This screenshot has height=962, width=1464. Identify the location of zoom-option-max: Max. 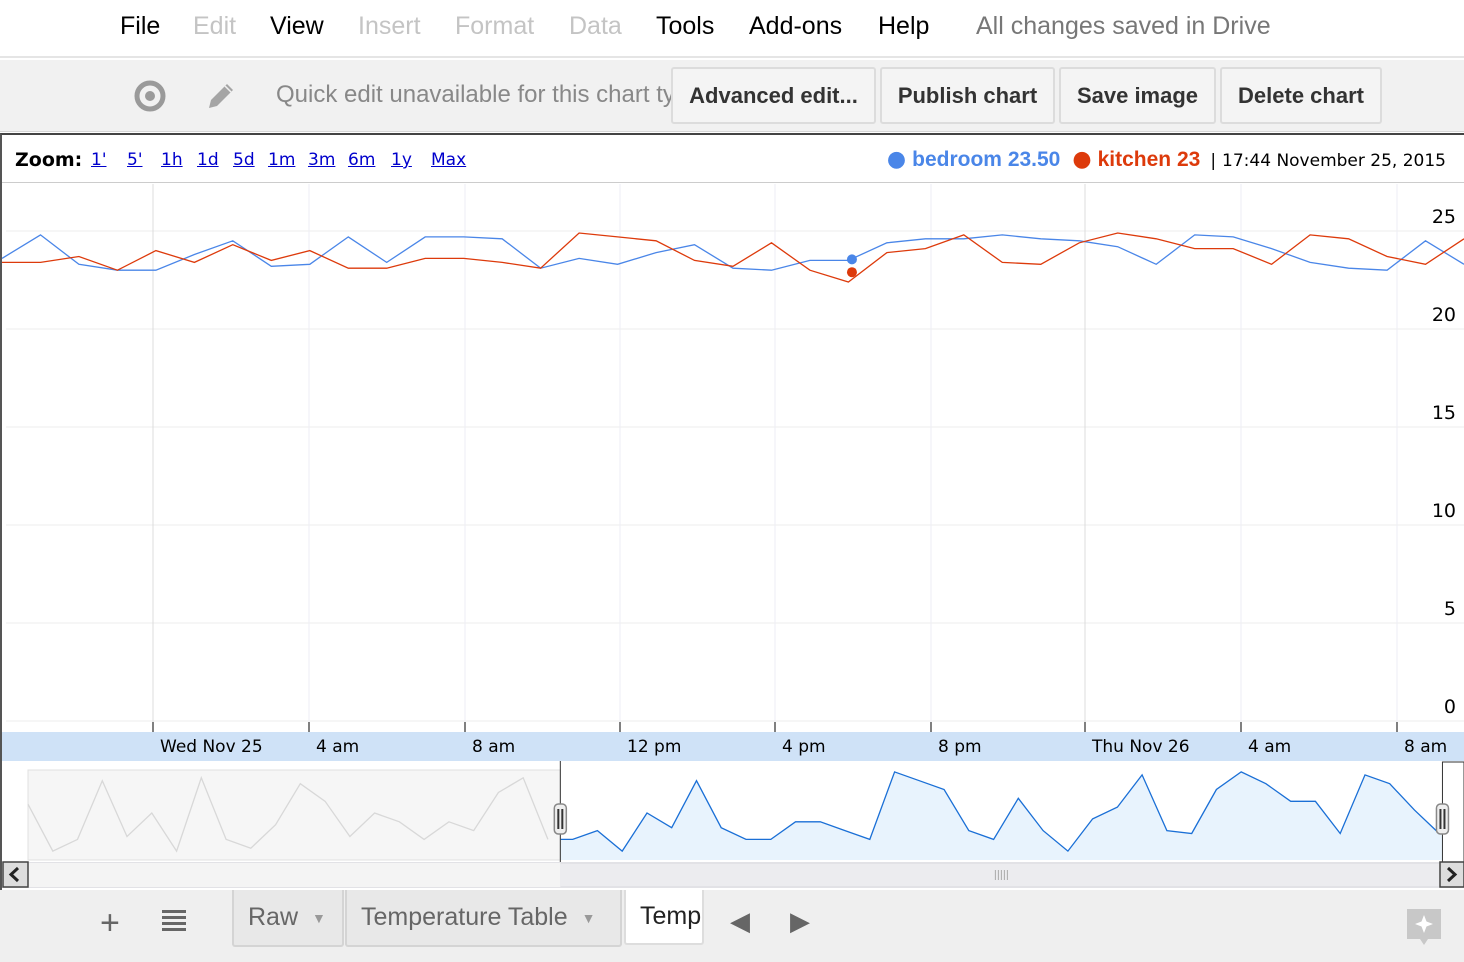
(448, 160).